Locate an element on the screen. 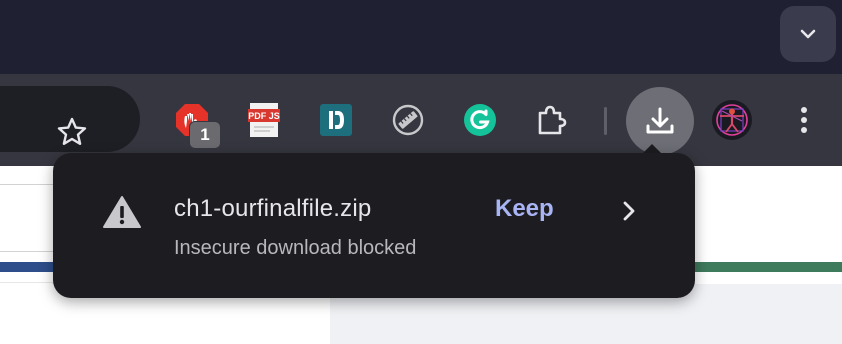 This screenshot has height=344, width=842. profile-avatar-button is located at coordinates (732, 120).